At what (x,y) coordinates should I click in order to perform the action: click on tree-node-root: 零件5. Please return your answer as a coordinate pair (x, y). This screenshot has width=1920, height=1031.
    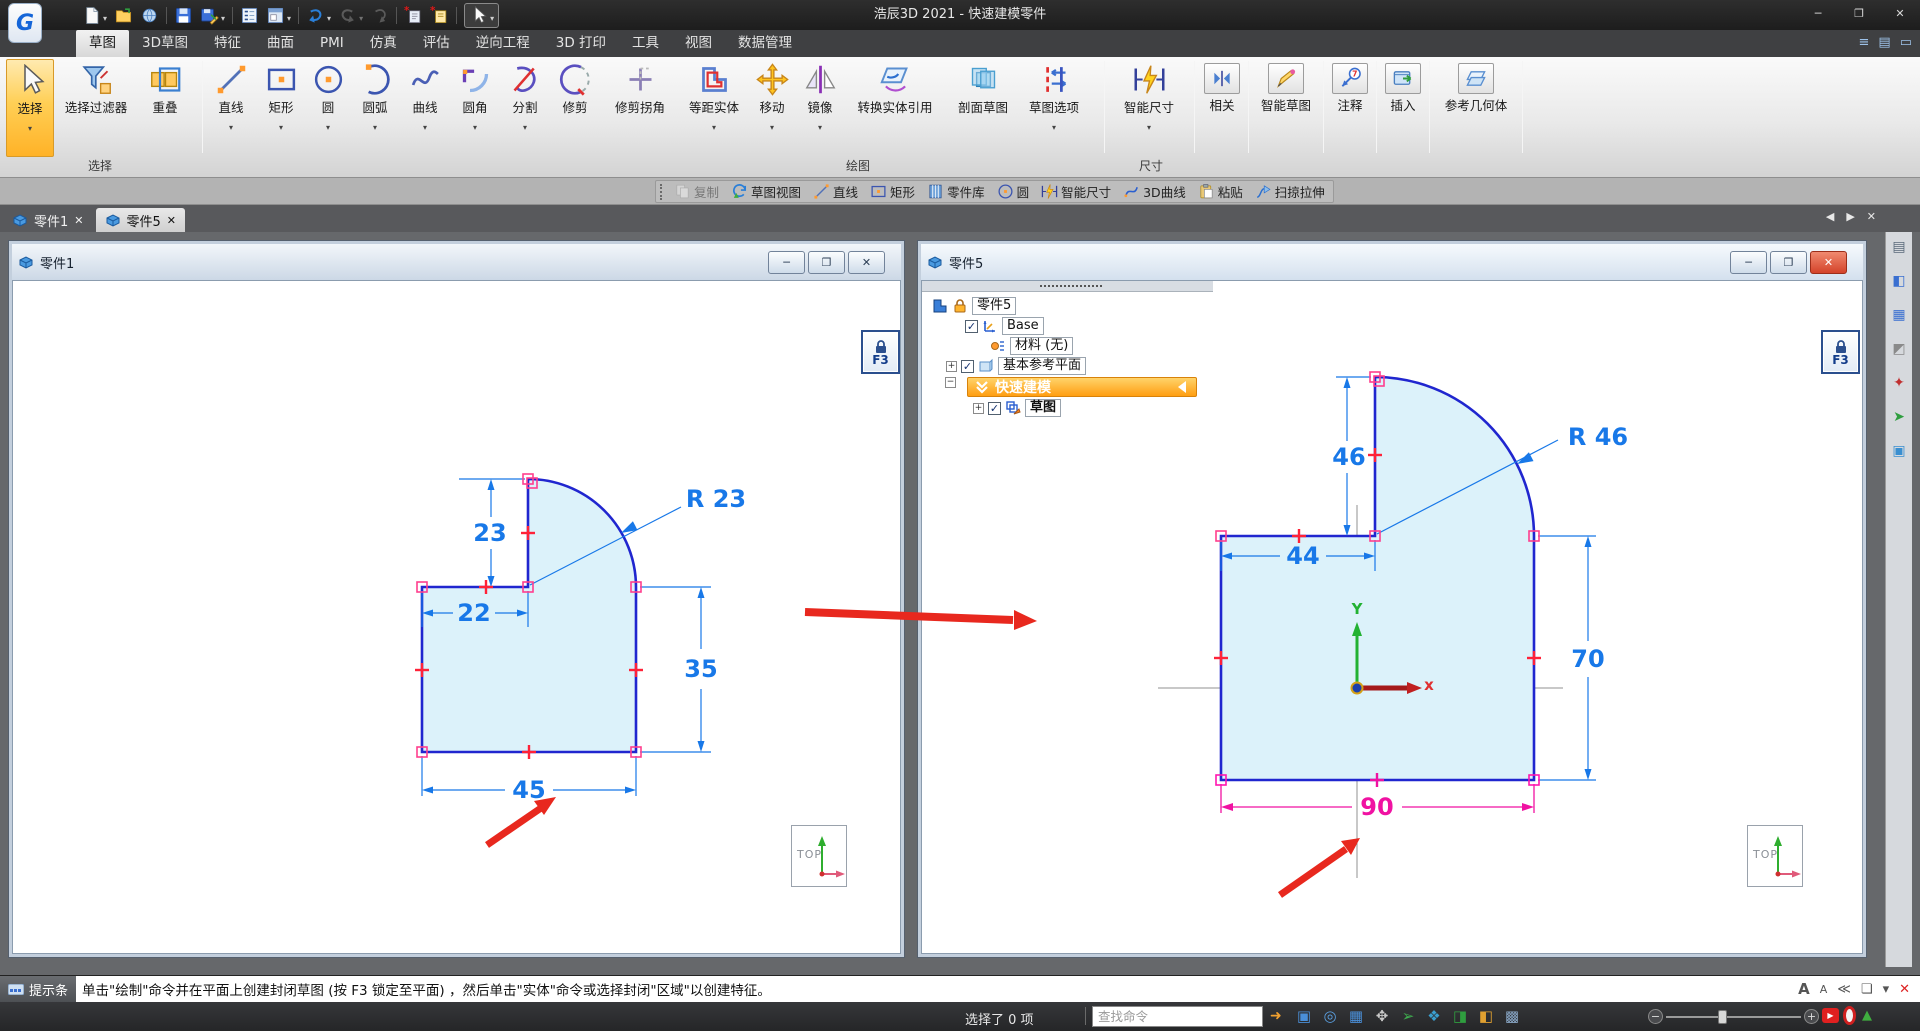
    Looking at the image, I should click on (974, 306).